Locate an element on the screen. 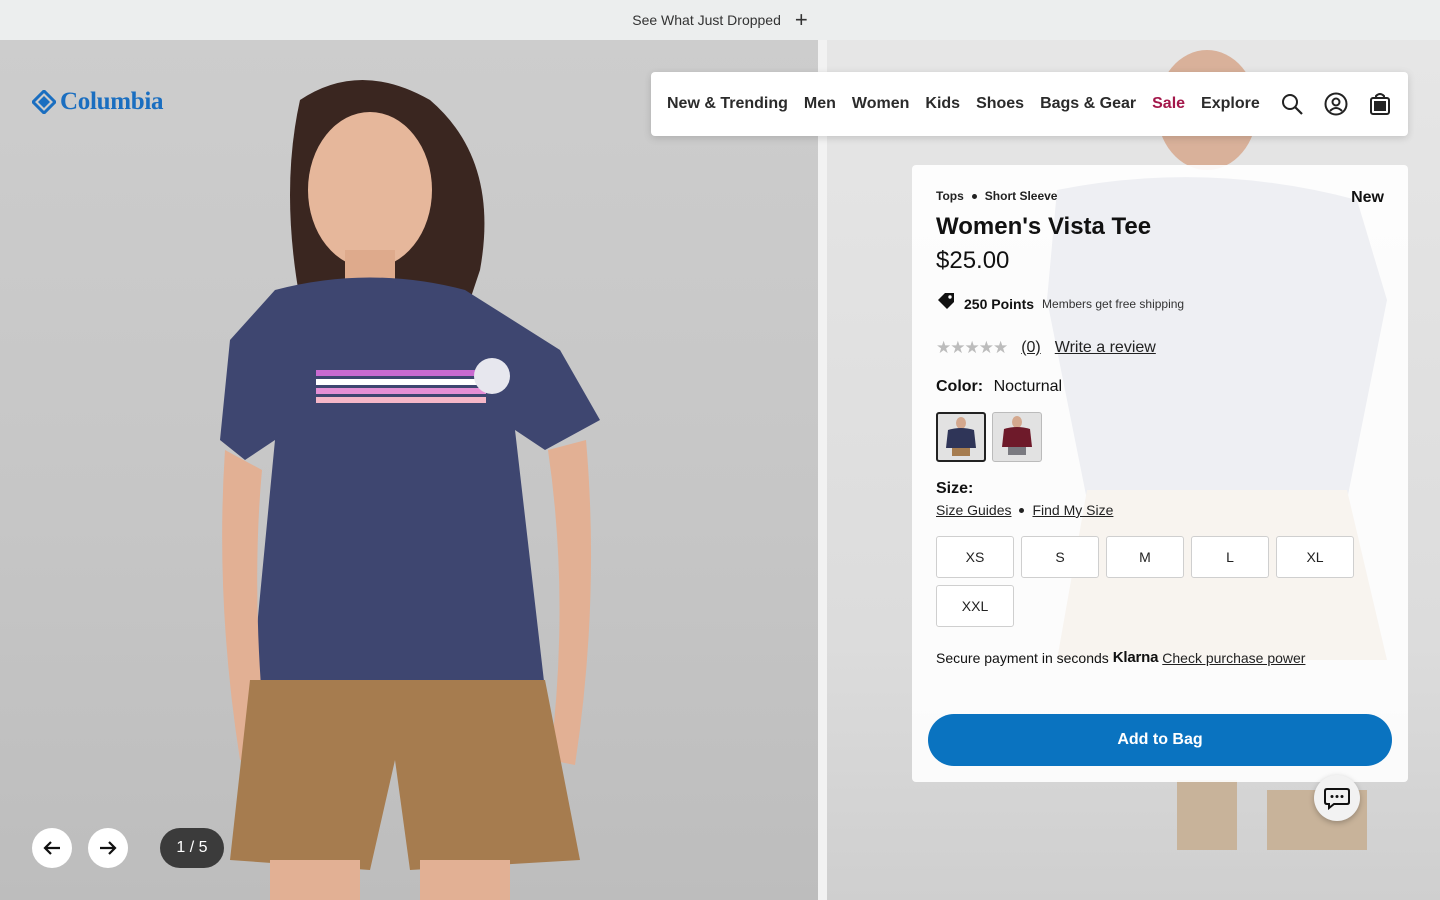  points-row: 250 Points Members get free shipping is located at coordinates (1160, 303).